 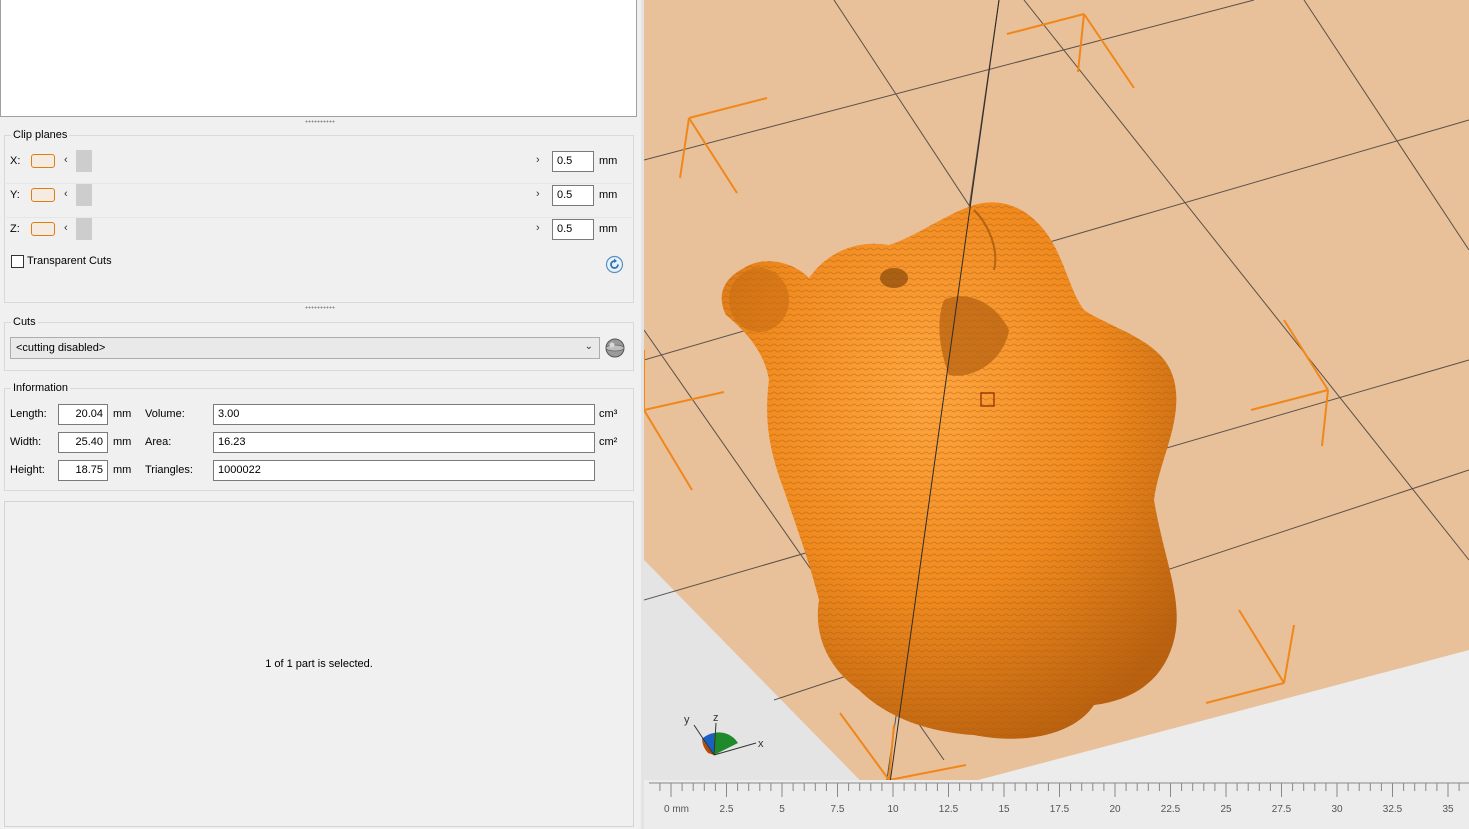 What do you see at coordinates (1226, 809) in the screenshot?
I see `ruler-label: 25` at bounding box center [1226, 809].